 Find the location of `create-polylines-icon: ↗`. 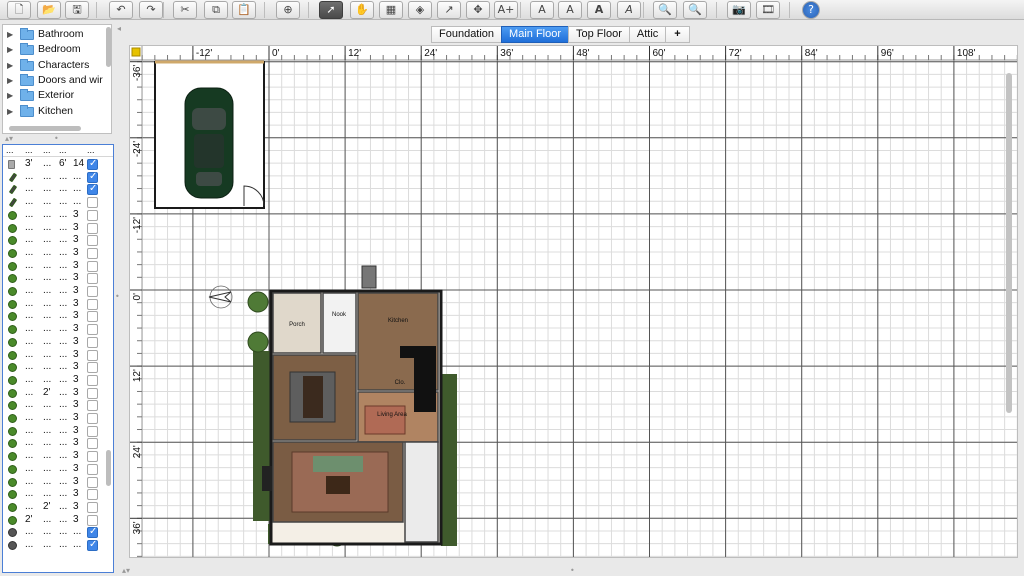

create-polylines-icon: ↗ is located at coordinates (449, 10).